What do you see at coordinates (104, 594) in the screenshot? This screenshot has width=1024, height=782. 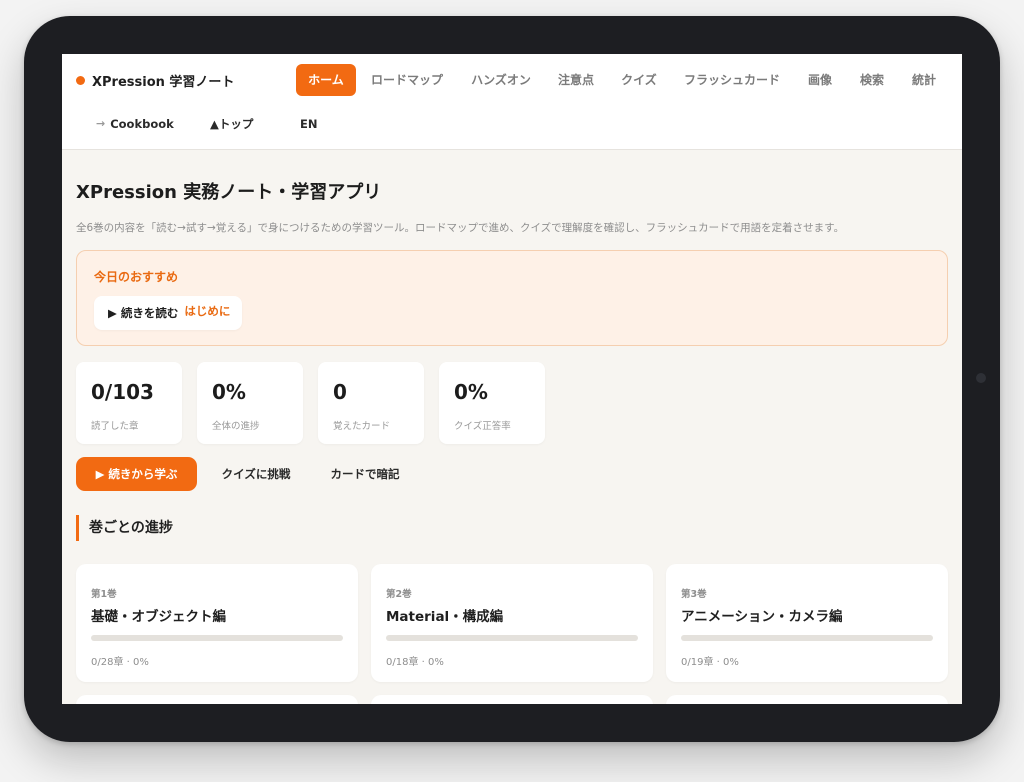 I see `volume-number: 第1巻` at bounding box center [104, 594].